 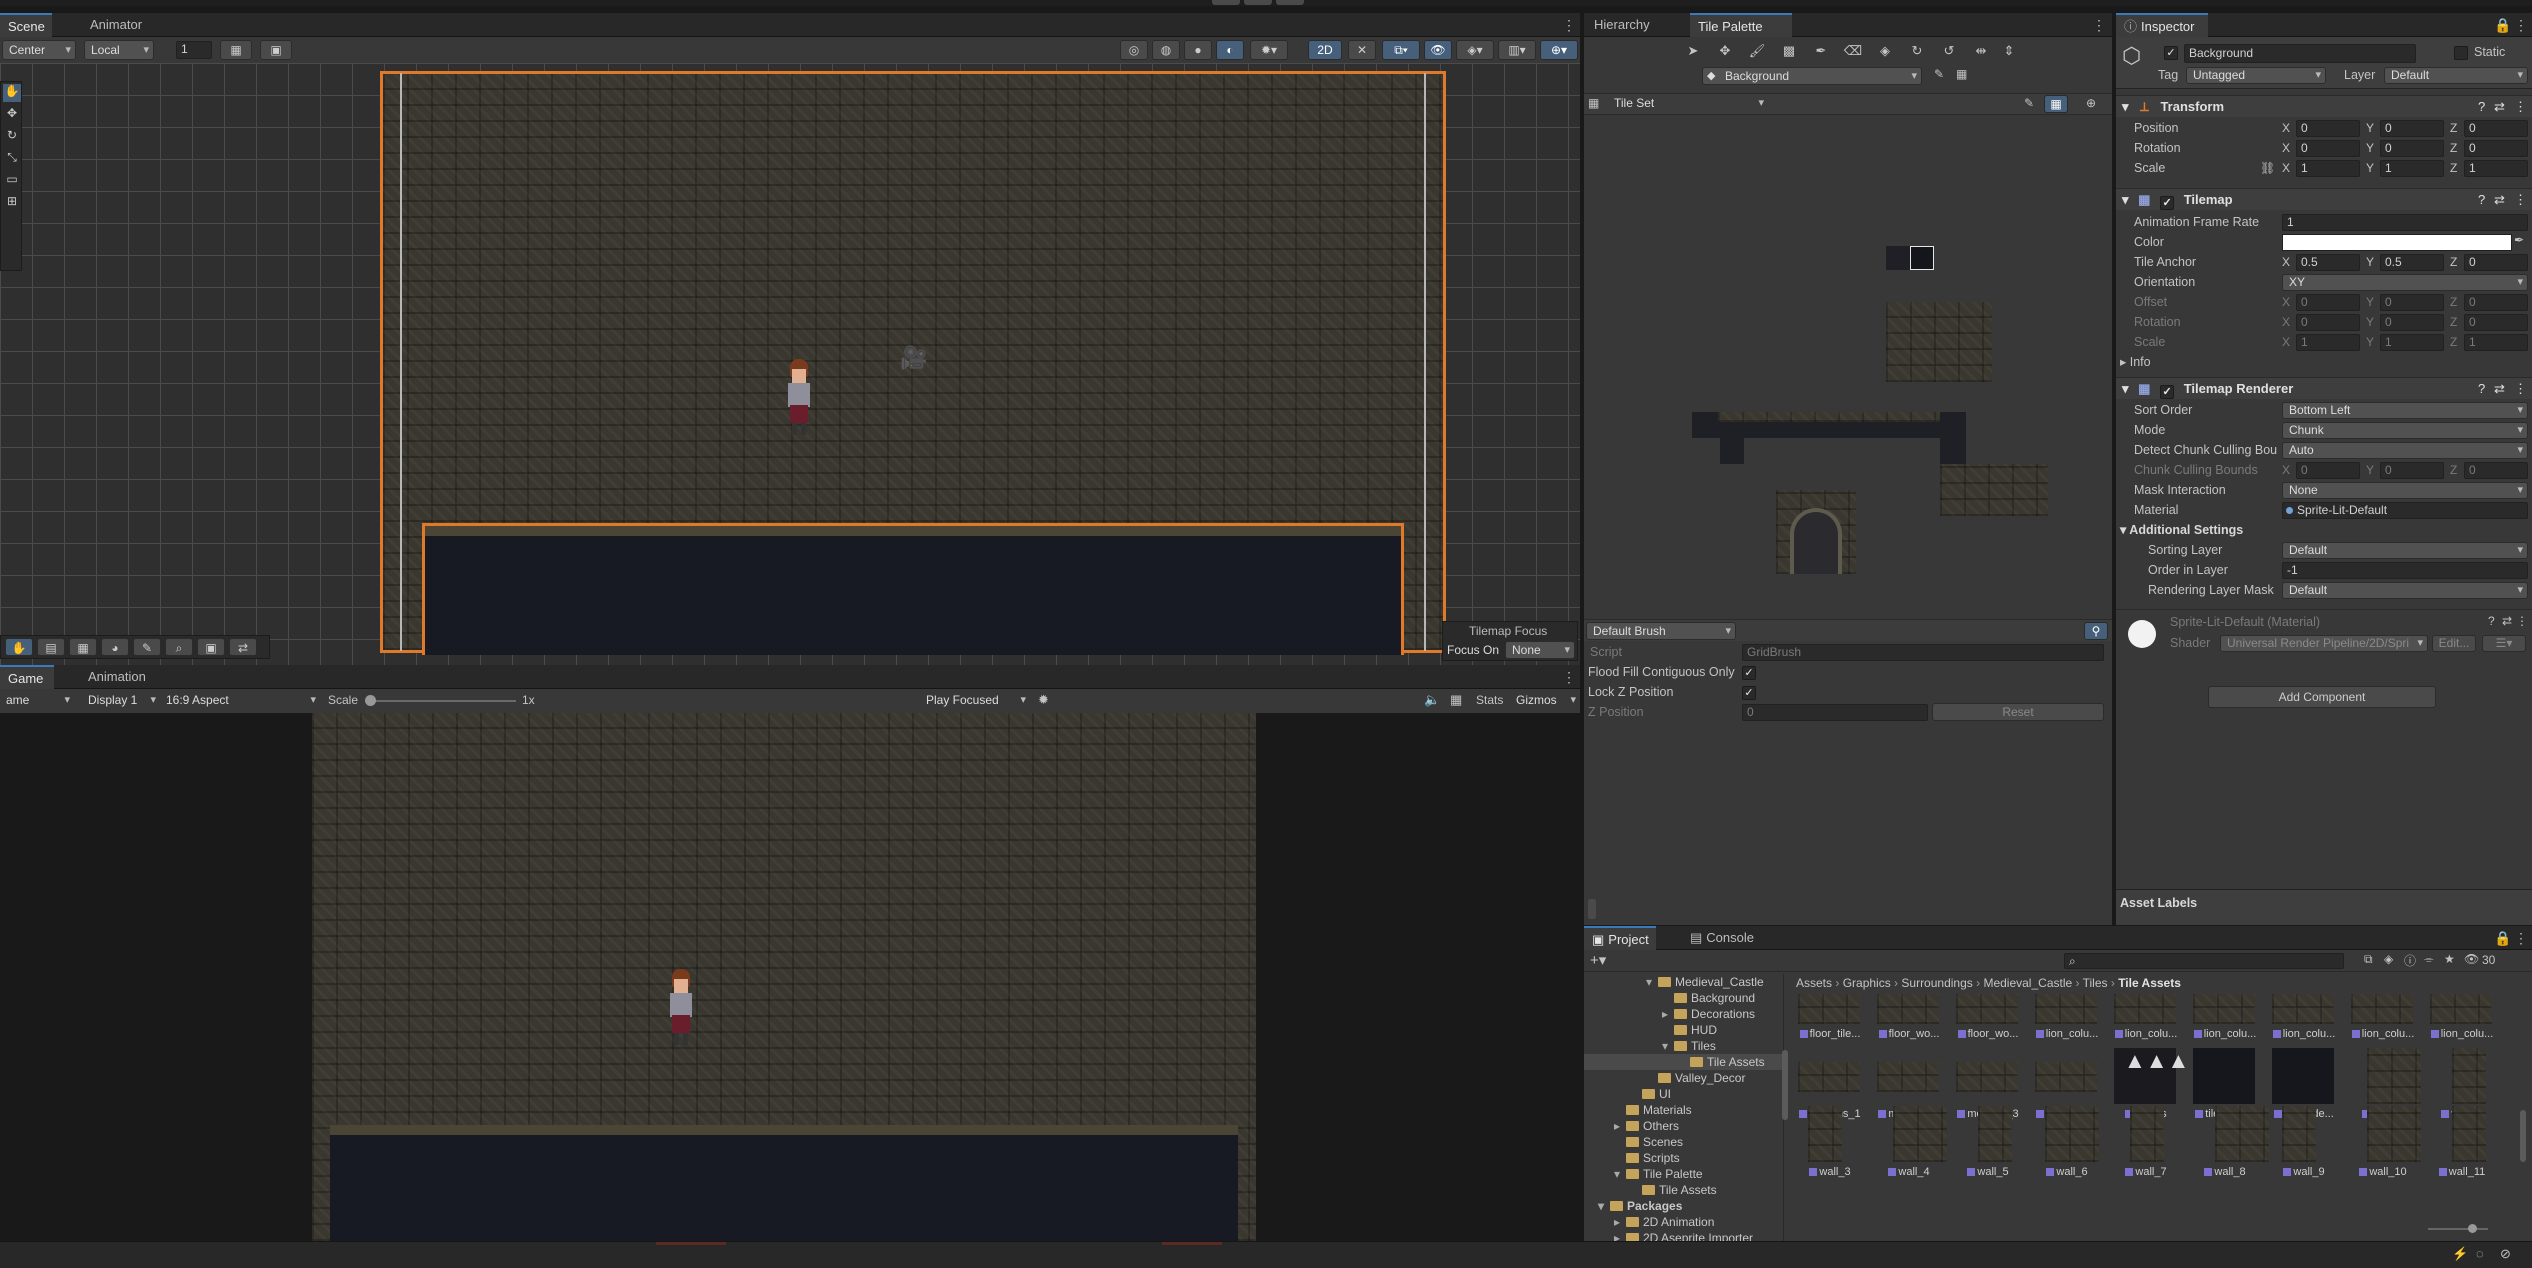 What do you see at coordinates (1362, 50) in the screenshot?
I see `lighting-icon: ✕` at bounding box center [1362, 50].